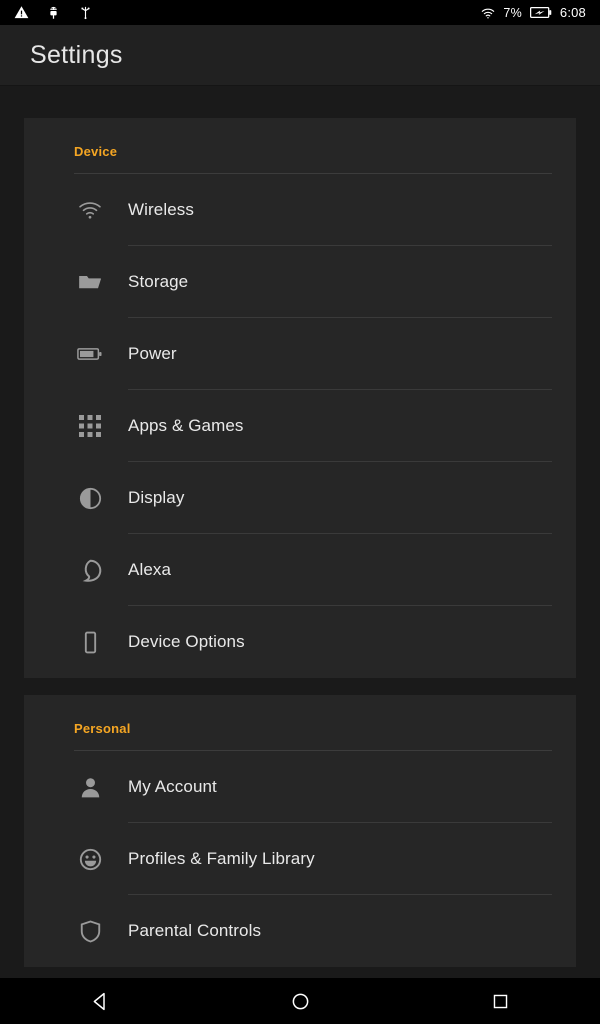 The image size is (600, 1024). Describe the element at coordinates (100, 1001) in the screenshot. I see `back-button` at that location.